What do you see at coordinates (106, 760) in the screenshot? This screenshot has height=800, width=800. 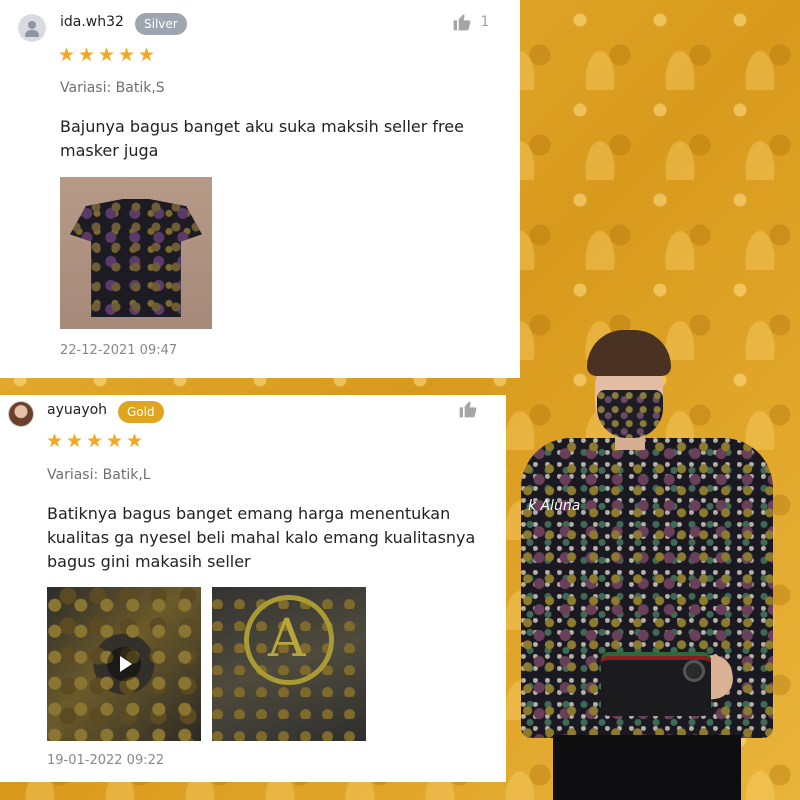 I see `review-timestamp: 19-01-2022 09:22` at bounding box center [106, 760].